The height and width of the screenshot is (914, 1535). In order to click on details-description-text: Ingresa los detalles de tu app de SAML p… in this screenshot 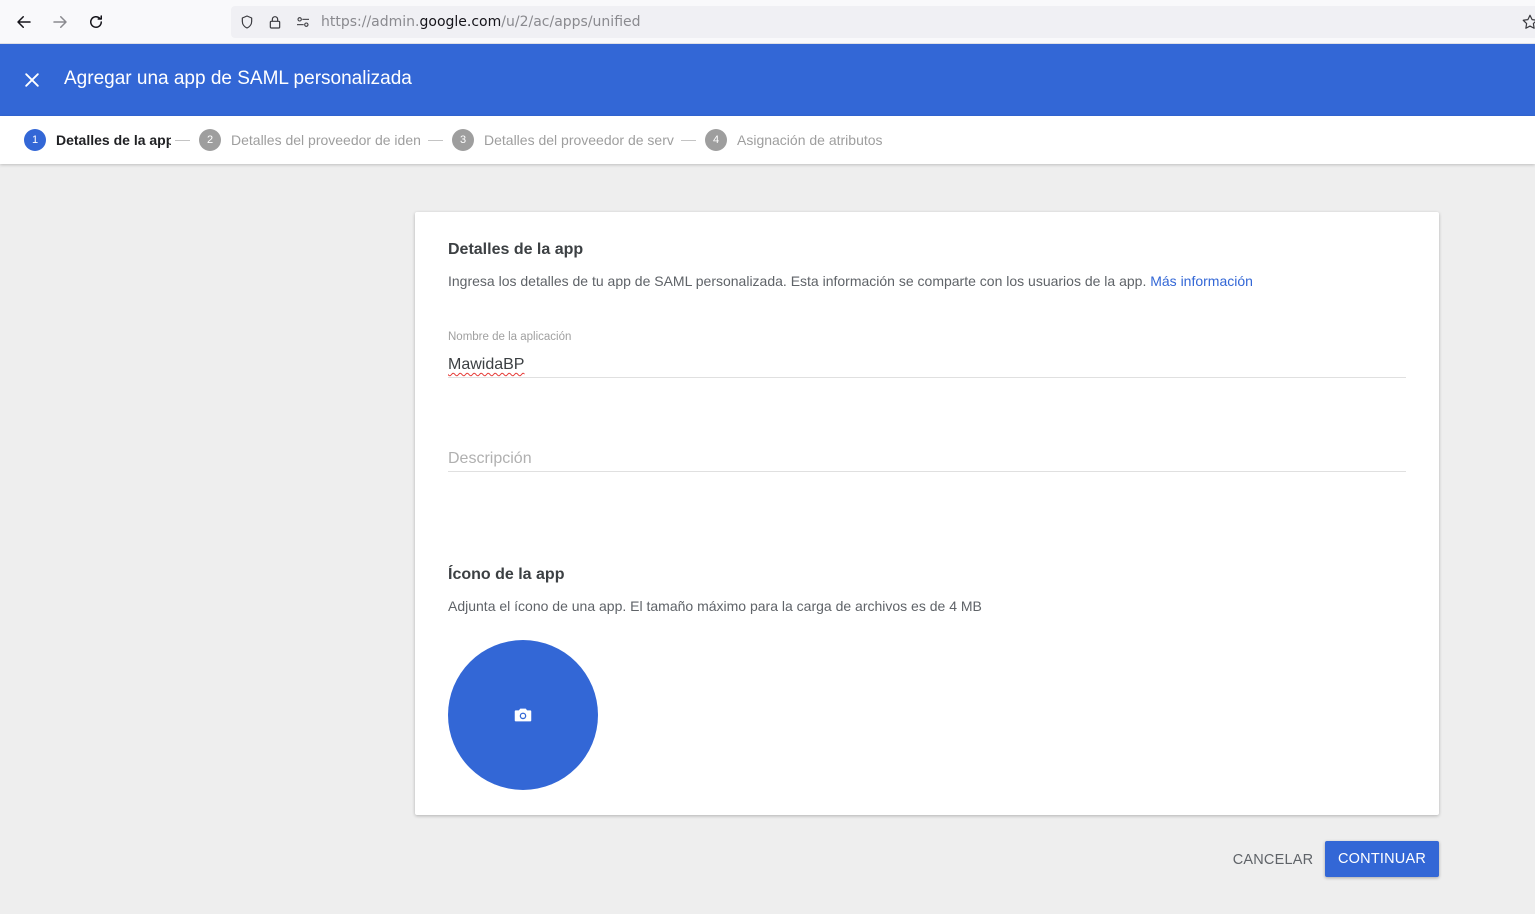, I will do `click(797, 281)`.